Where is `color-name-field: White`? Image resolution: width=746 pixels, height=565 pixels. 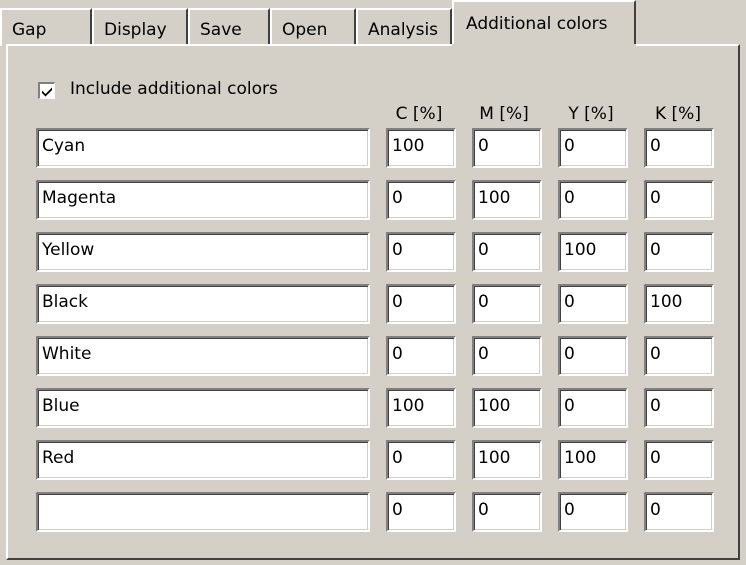 color-name-field: White is located at coordinates (203, 356).